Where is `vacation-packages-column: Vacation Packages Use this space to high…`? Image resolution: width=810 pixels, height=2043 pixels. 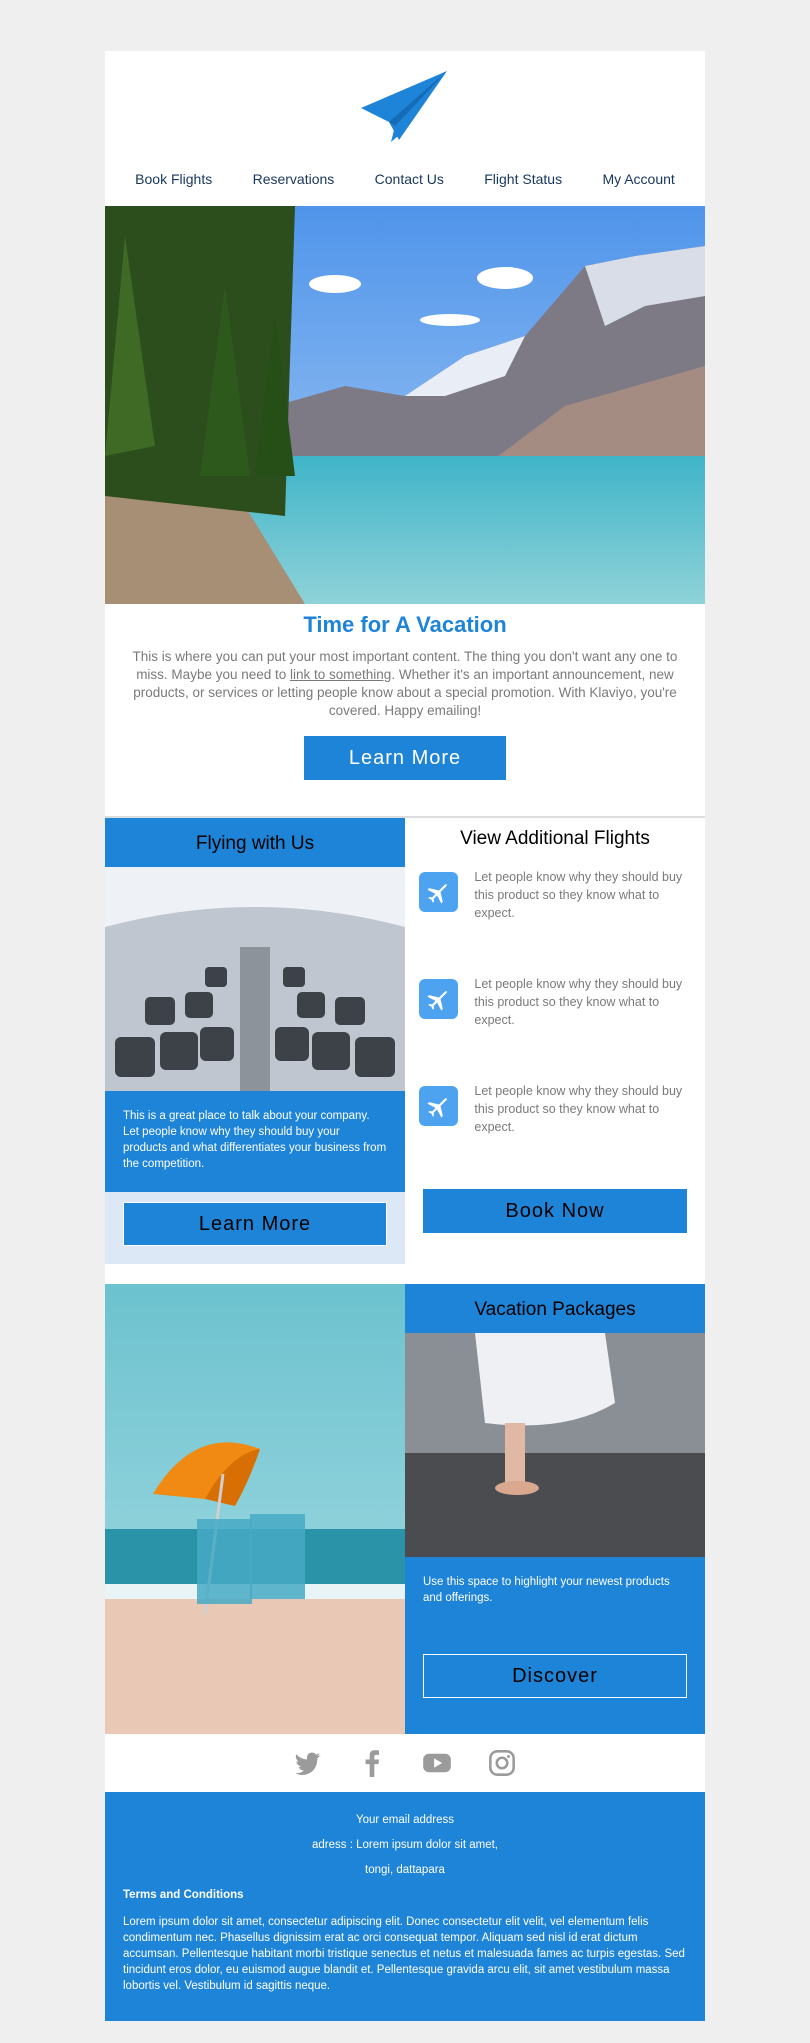
vacation-packages-column: Vacation Packages Use this space to high… is located at coordinates (555, 1509).